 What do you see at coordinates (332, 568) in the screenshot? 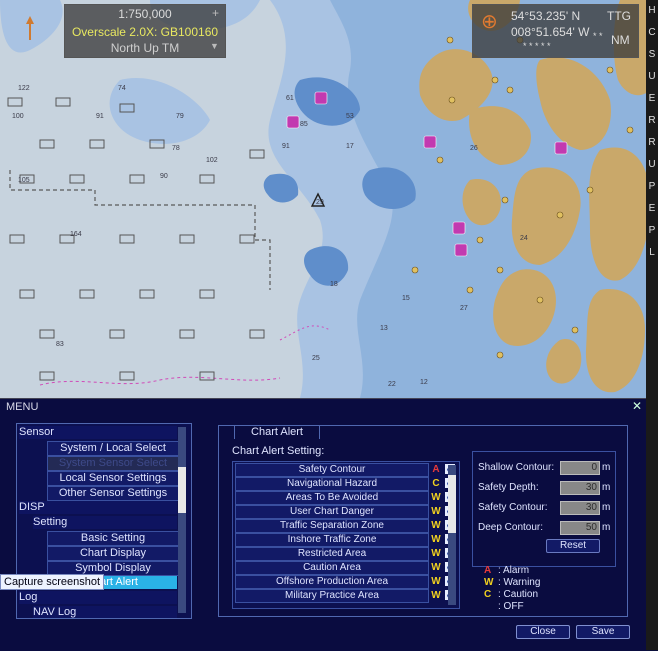
I see `alert-label: Caution Area` at bounding box center [332, 568].